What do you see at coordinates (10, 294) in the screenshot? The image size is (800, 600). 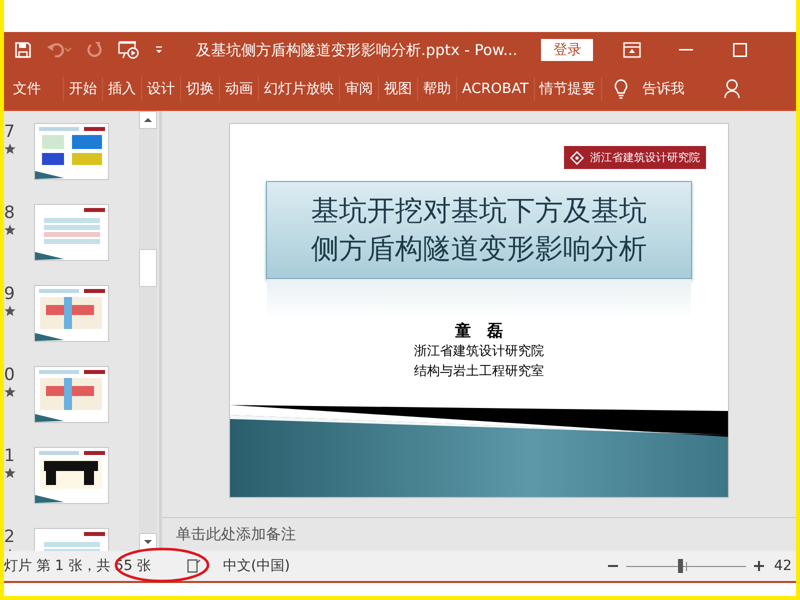 I see `slide-number: 9` at bounding box center [10, 294].